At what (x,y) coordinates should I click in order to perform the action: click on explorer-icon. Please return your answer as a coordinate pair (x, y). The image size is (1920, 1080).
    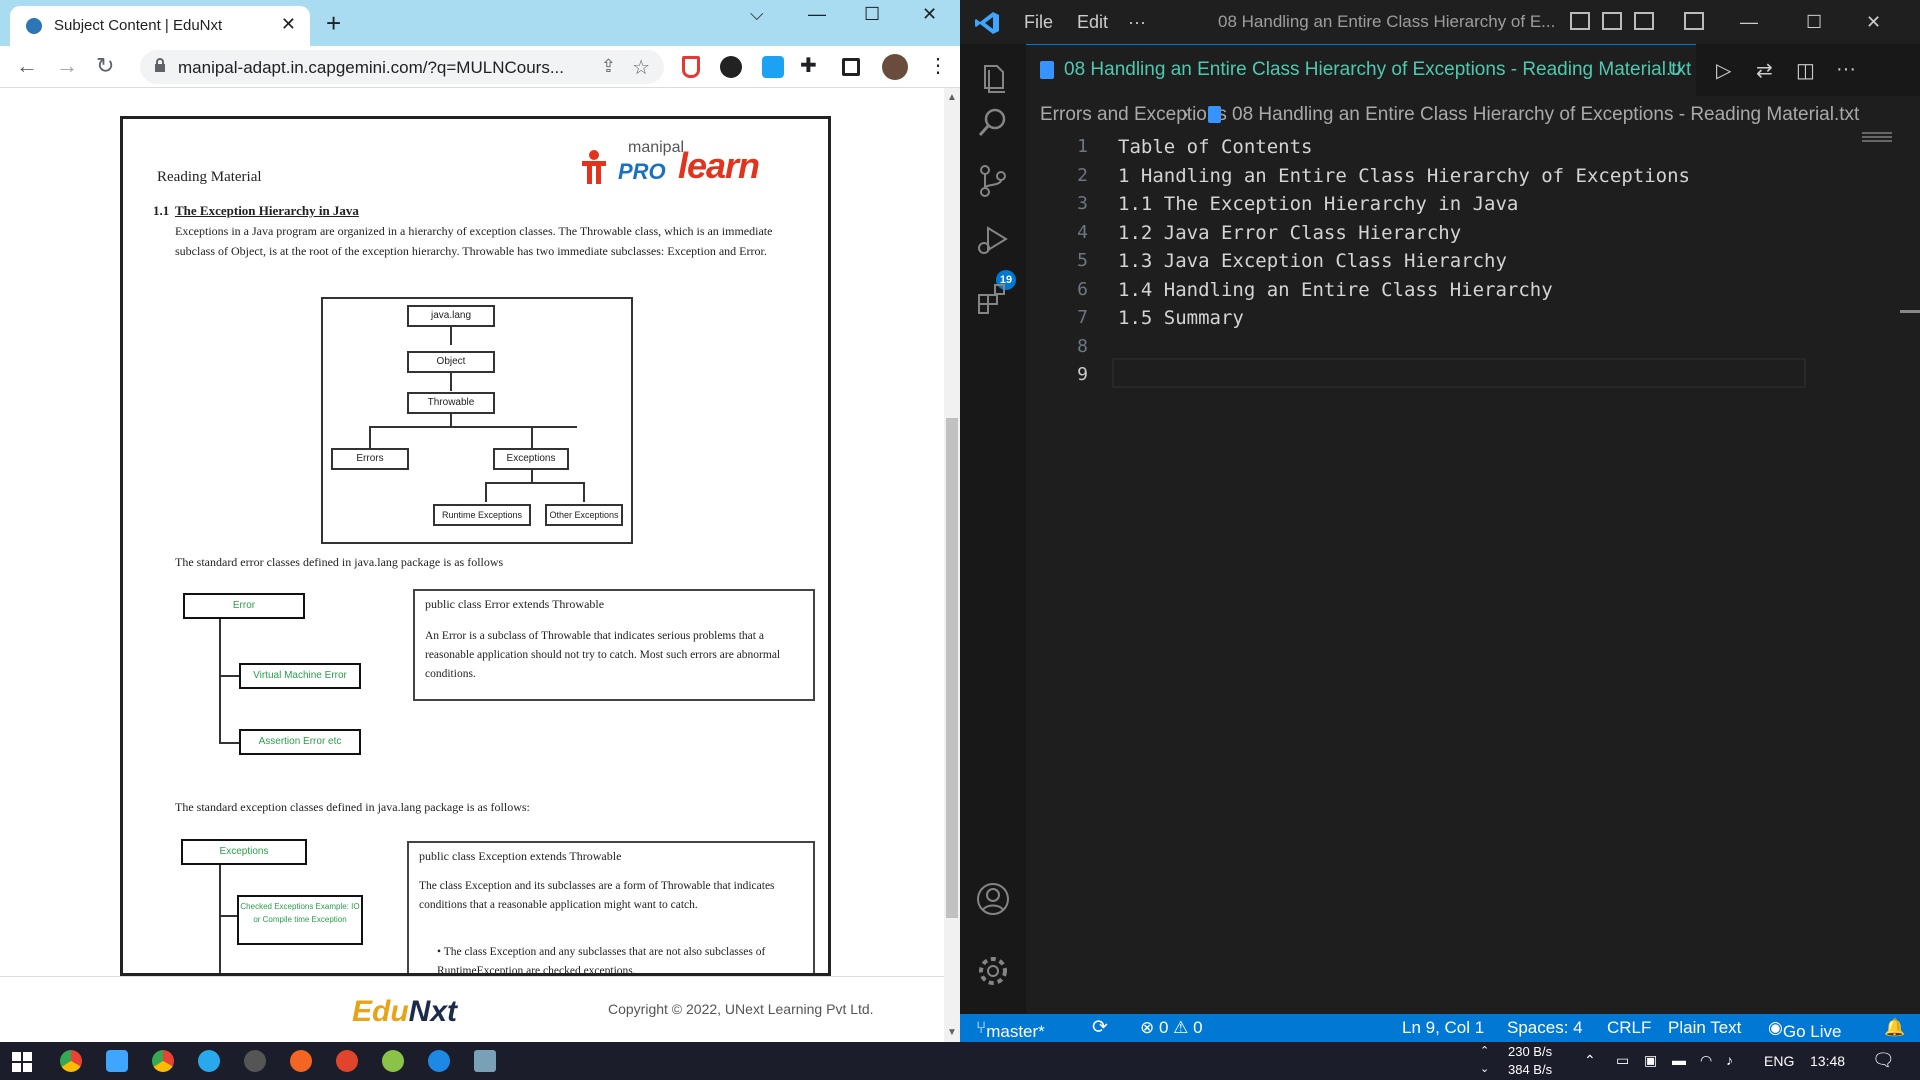
    Looking at the image, I should click on (993, 79).